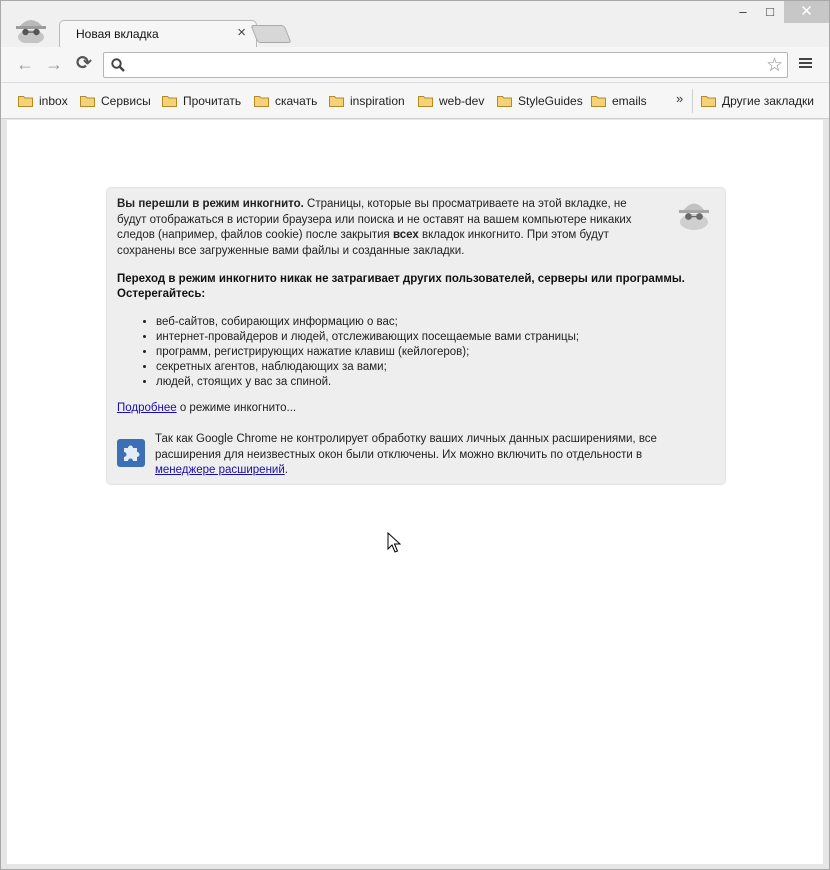  I want to click on mouse-cursor-icon, so click(394, 542).